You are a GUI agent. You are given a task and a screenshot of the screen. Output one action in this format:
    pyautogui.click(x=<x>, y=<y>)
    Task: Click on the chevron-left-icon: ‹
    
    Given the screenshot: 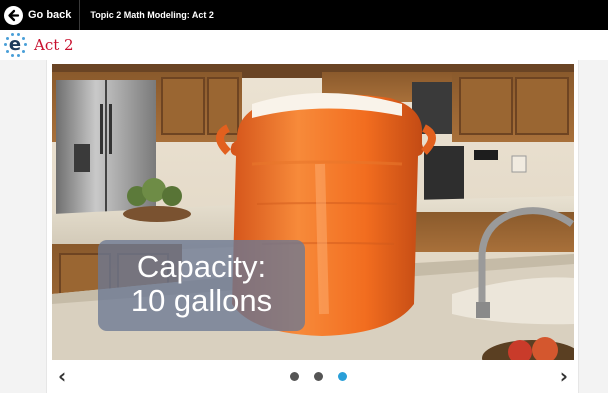 What is the action you would take?
    pyautogui.click(x=62, y=376)
    